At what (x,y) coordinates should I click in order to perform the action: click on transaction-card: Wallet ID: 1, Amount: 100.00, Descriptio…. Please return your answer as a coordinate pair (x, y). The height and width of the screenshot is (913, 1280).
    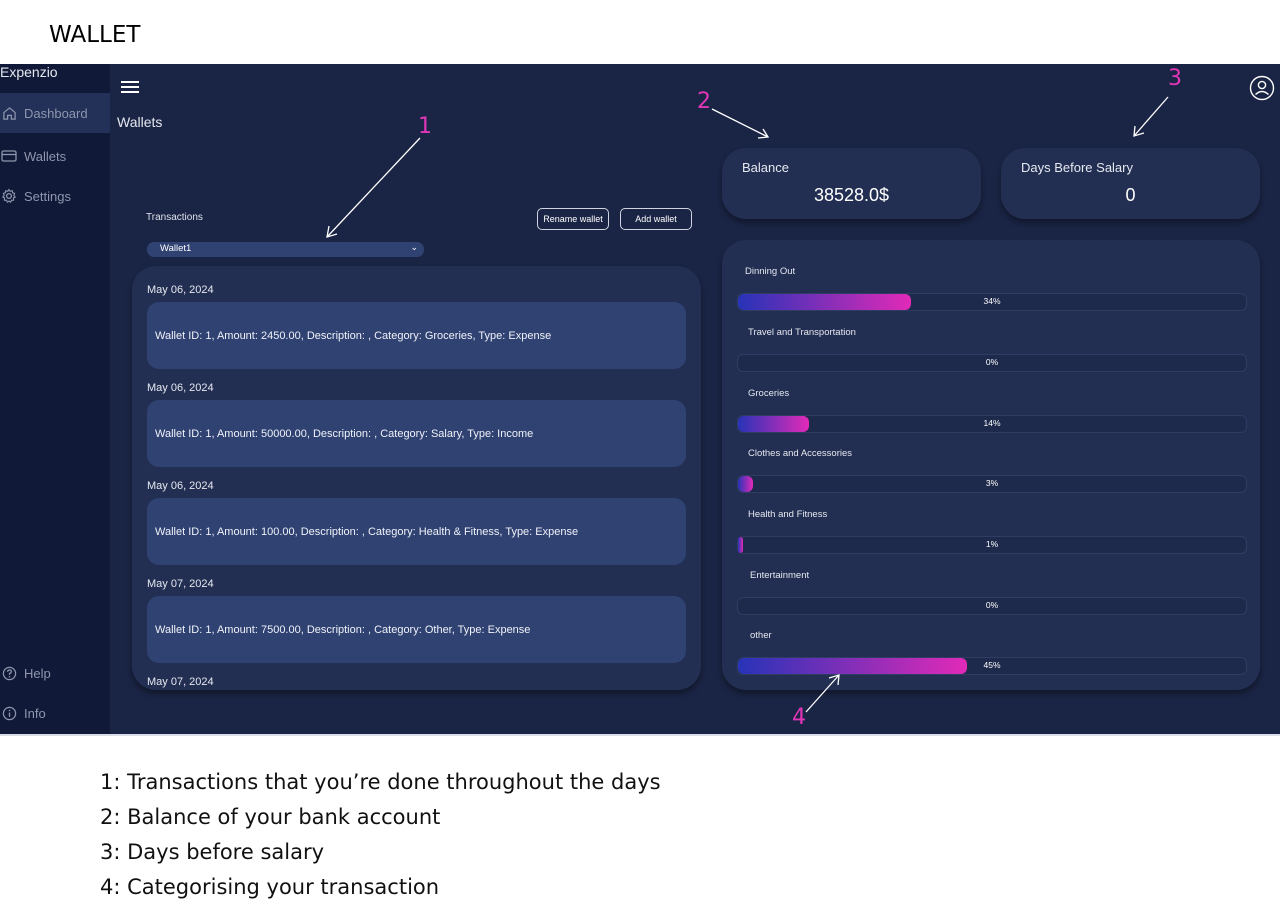
    Looking at the image, I should click on (416, 531).